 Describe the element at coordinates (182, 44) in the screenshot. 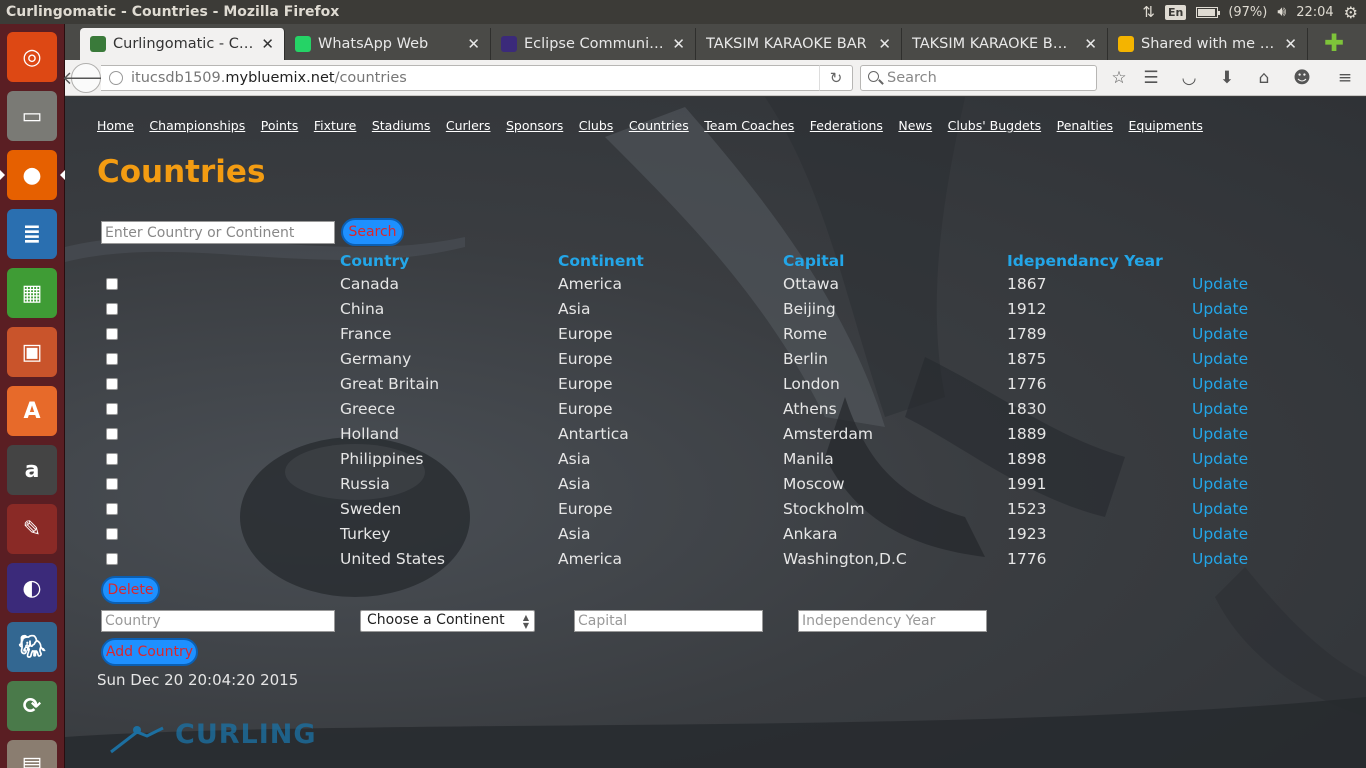

I see `browser-tab: Curlingomatic - Cou... ✕` at that location.